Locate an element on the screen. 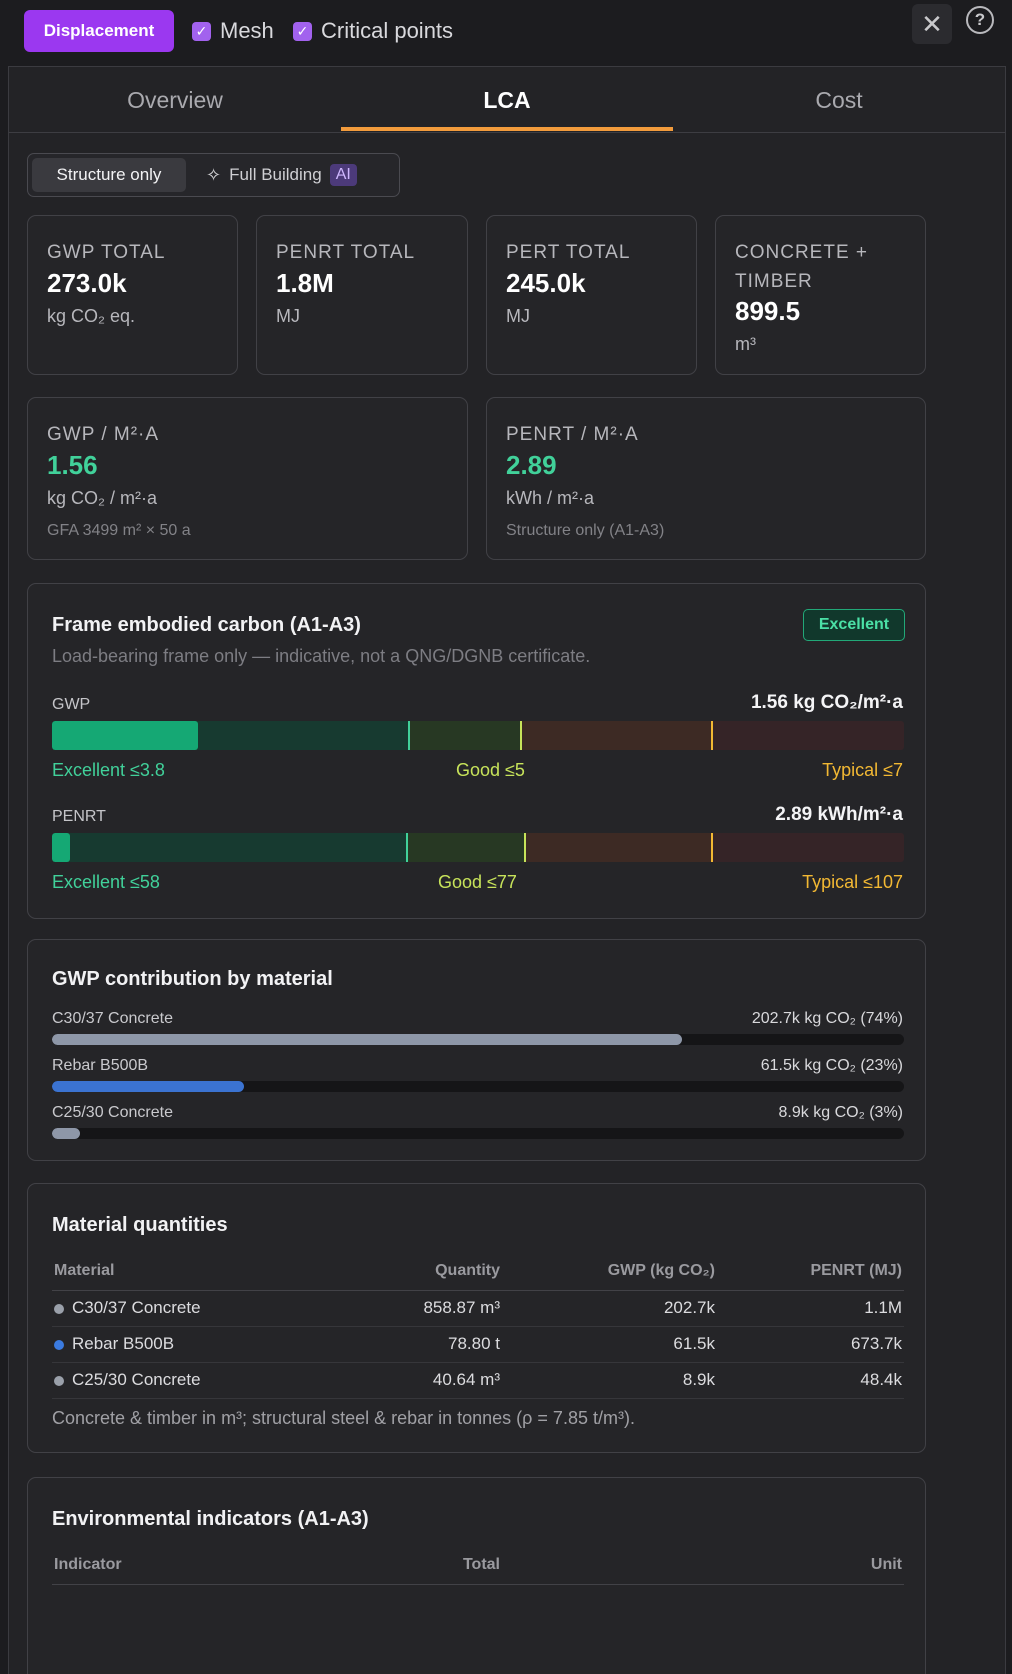 The image size is (1012, 1674). critical-points-checkbox: ✓ Critical points is located at coordinates (373, 31).